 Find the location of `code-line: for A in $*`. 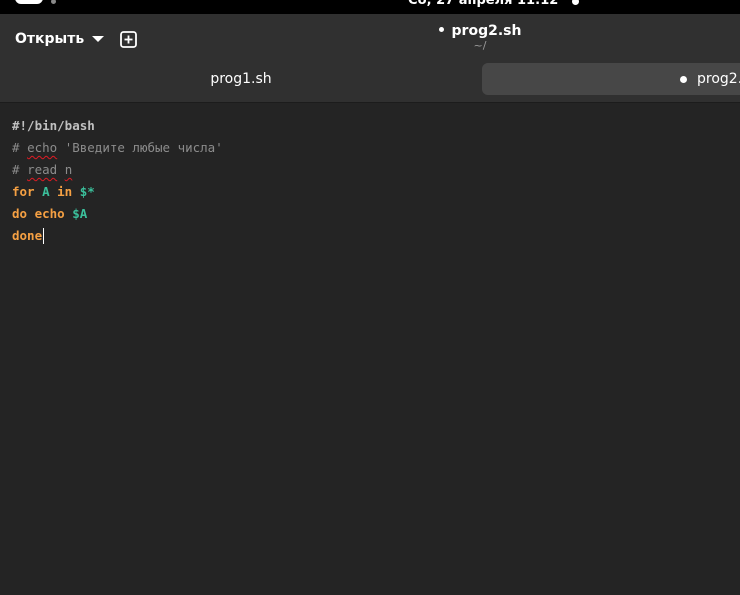

code-line: for A in $* is located at coordinates (117, 192).